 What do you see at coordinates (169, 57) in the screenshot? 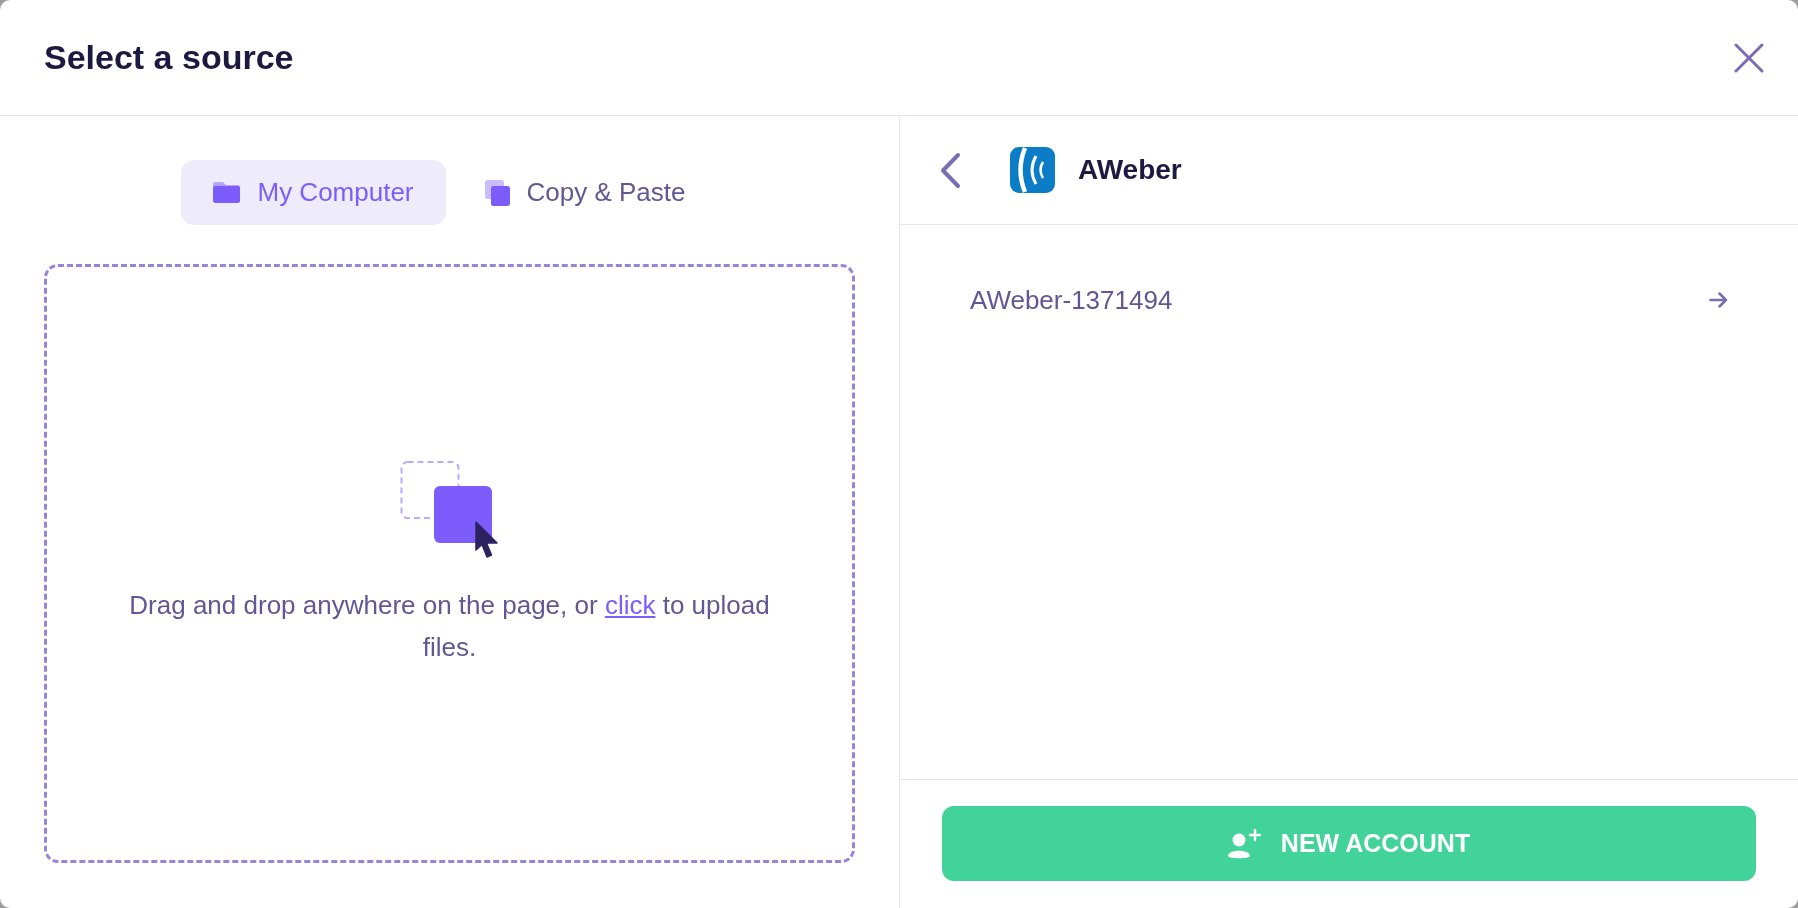
I see `dialog-title: Select a source` at bounding box center [169, 57].